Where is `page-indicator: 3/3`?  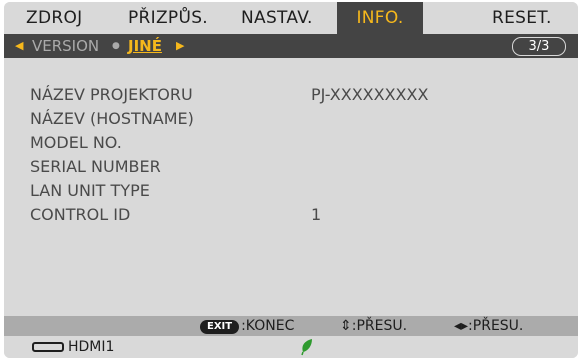 page-indicator: 3/3 is located at coordinates (539, 46).